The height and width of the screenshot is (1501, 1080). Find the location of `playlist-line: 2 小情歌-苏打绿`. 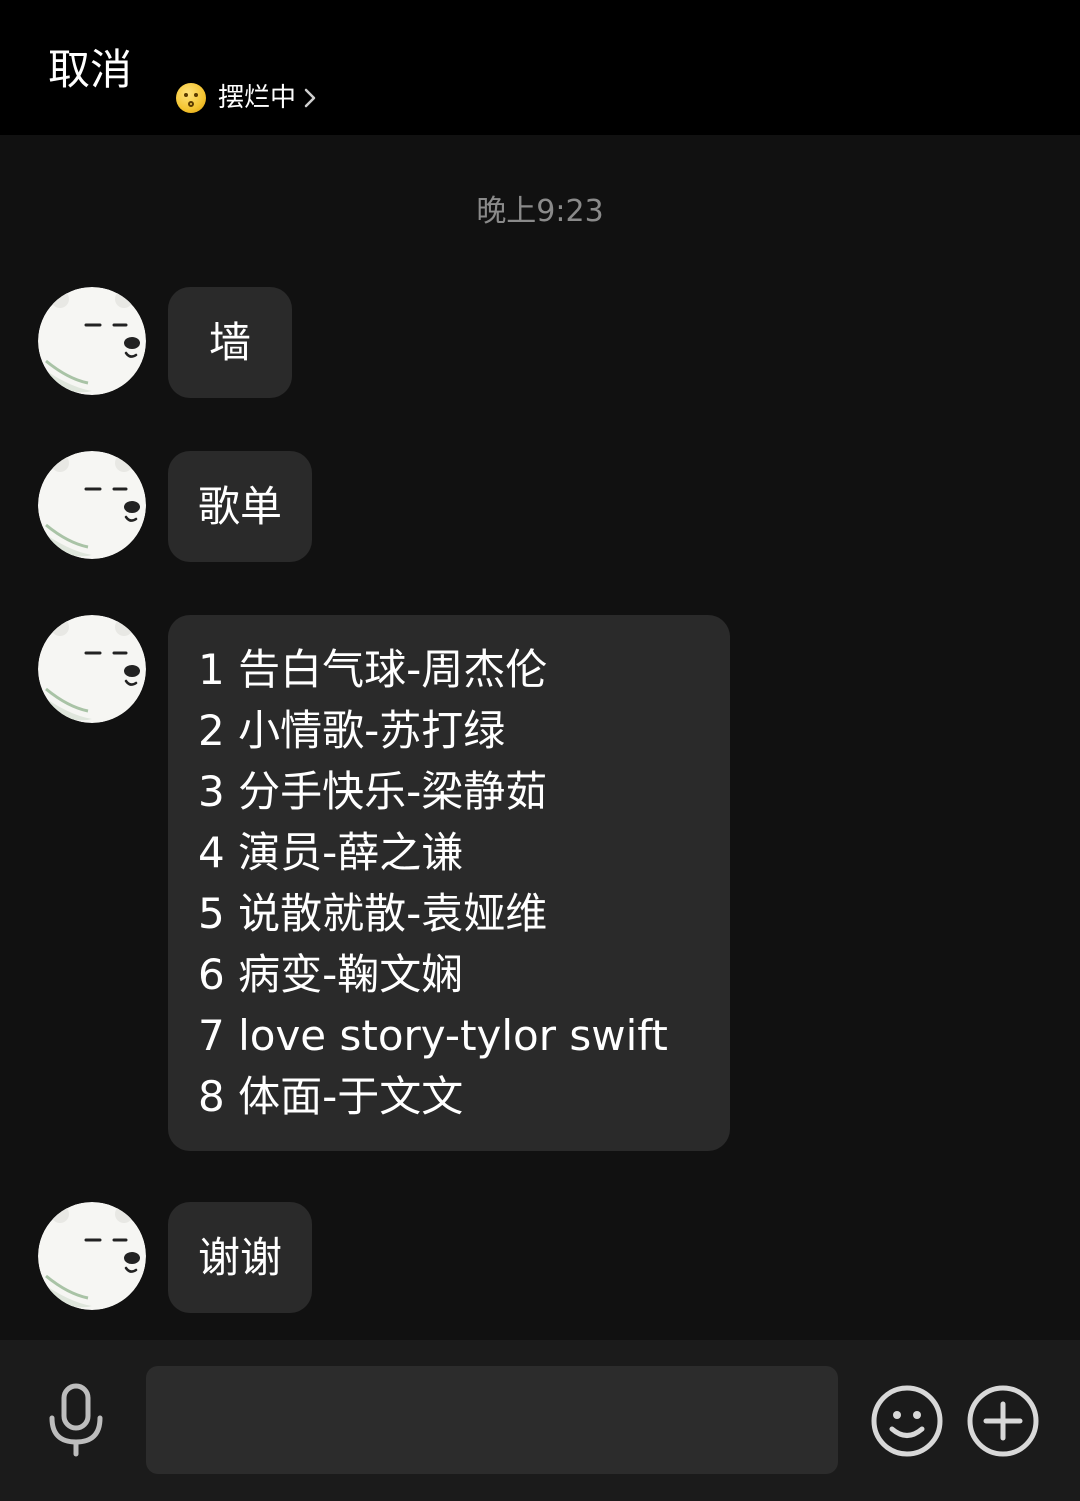

playlist-line: 2 小情歌-苏打绿 is located at coordinates (352, 730).